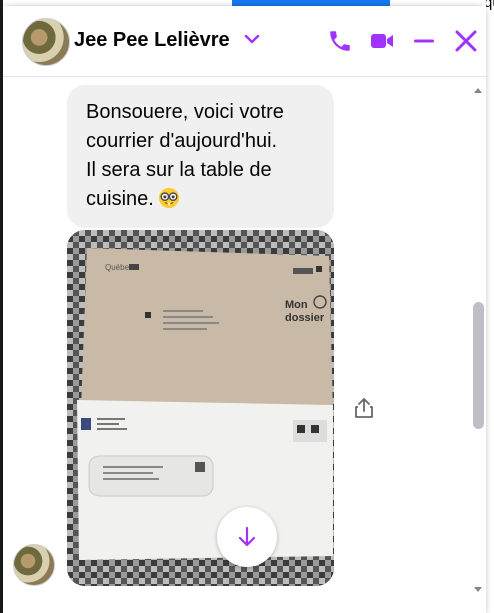 This screenshot has width=494, height=613. I want to click on close-icon, so click(466, 41).